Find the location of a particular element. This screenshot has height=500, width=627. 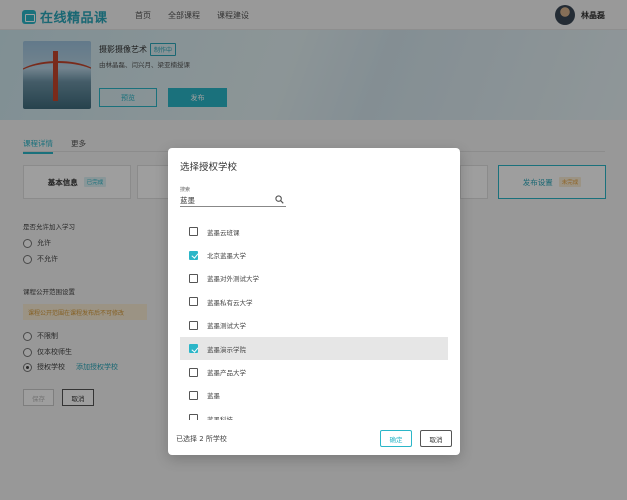

search-icon is located at coordinates (279, 199).